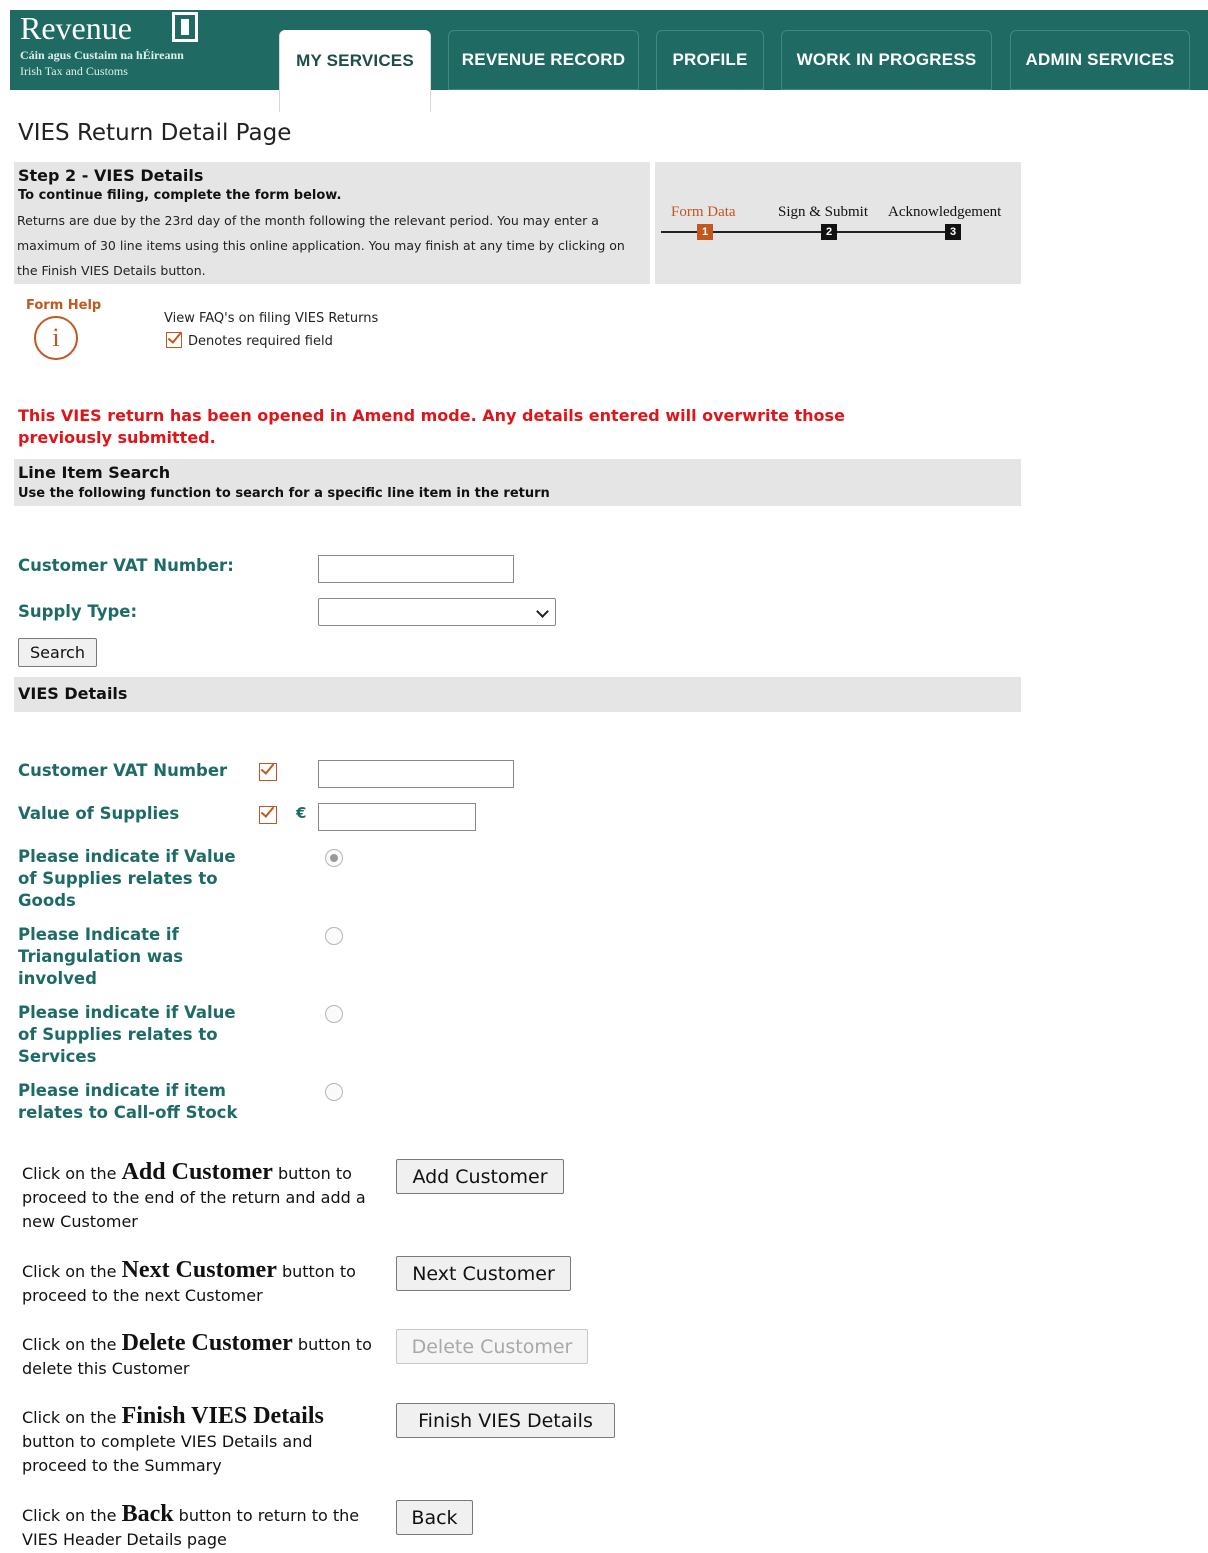  What do you see at coordinates (542, 611) in the screenshot?
I see `chevron-down-icon` at bounding box center [542, 611].